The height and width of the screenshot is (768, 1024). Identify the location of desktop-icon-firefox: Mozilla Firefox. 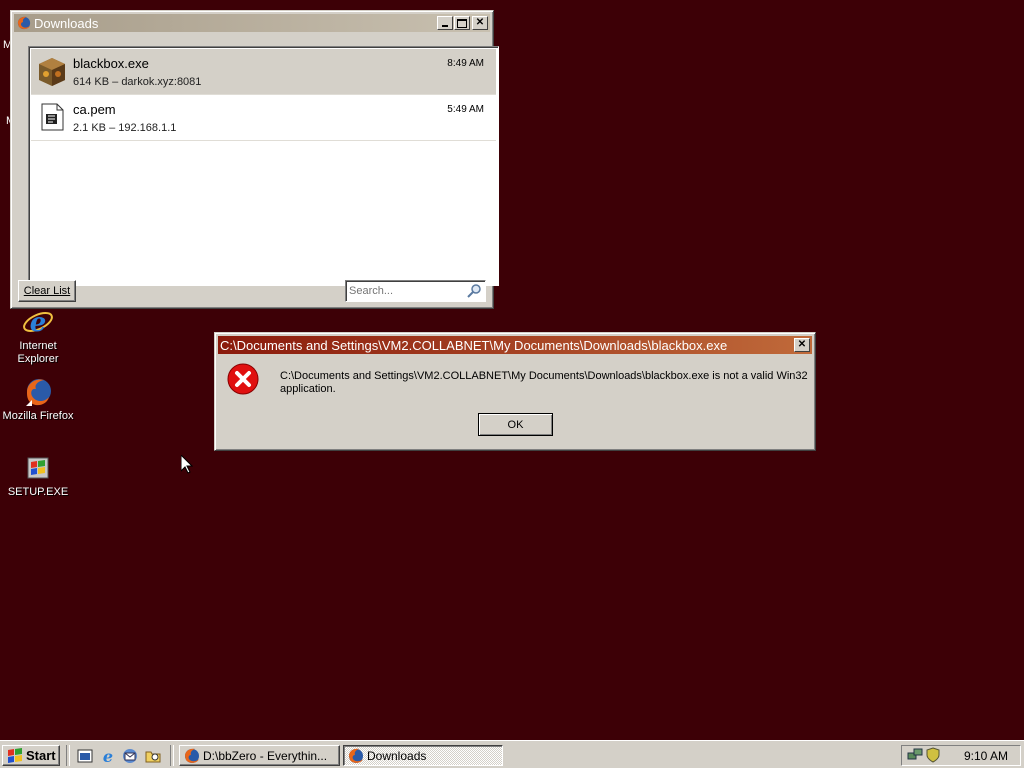
(38, 399).